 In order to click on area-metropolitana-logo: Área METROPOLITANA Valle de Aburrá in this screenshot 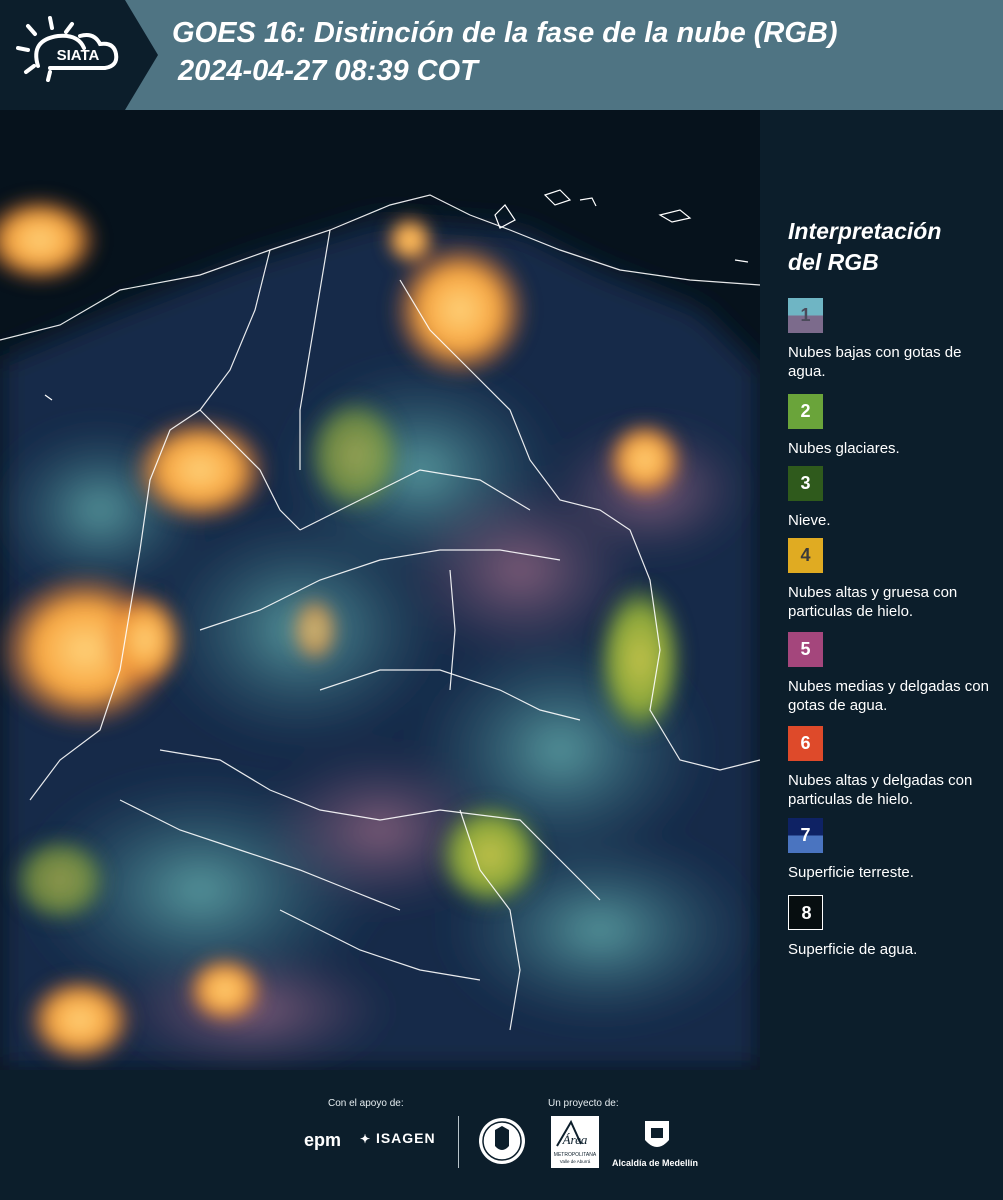, I will do `click(575, 1142)`.